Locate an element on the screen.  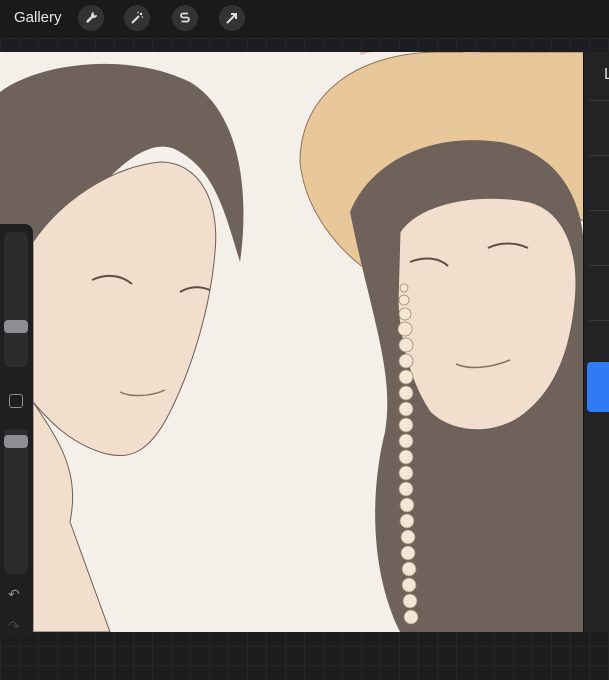
gallery-button: Gallery is located at coordinates (38, 17).